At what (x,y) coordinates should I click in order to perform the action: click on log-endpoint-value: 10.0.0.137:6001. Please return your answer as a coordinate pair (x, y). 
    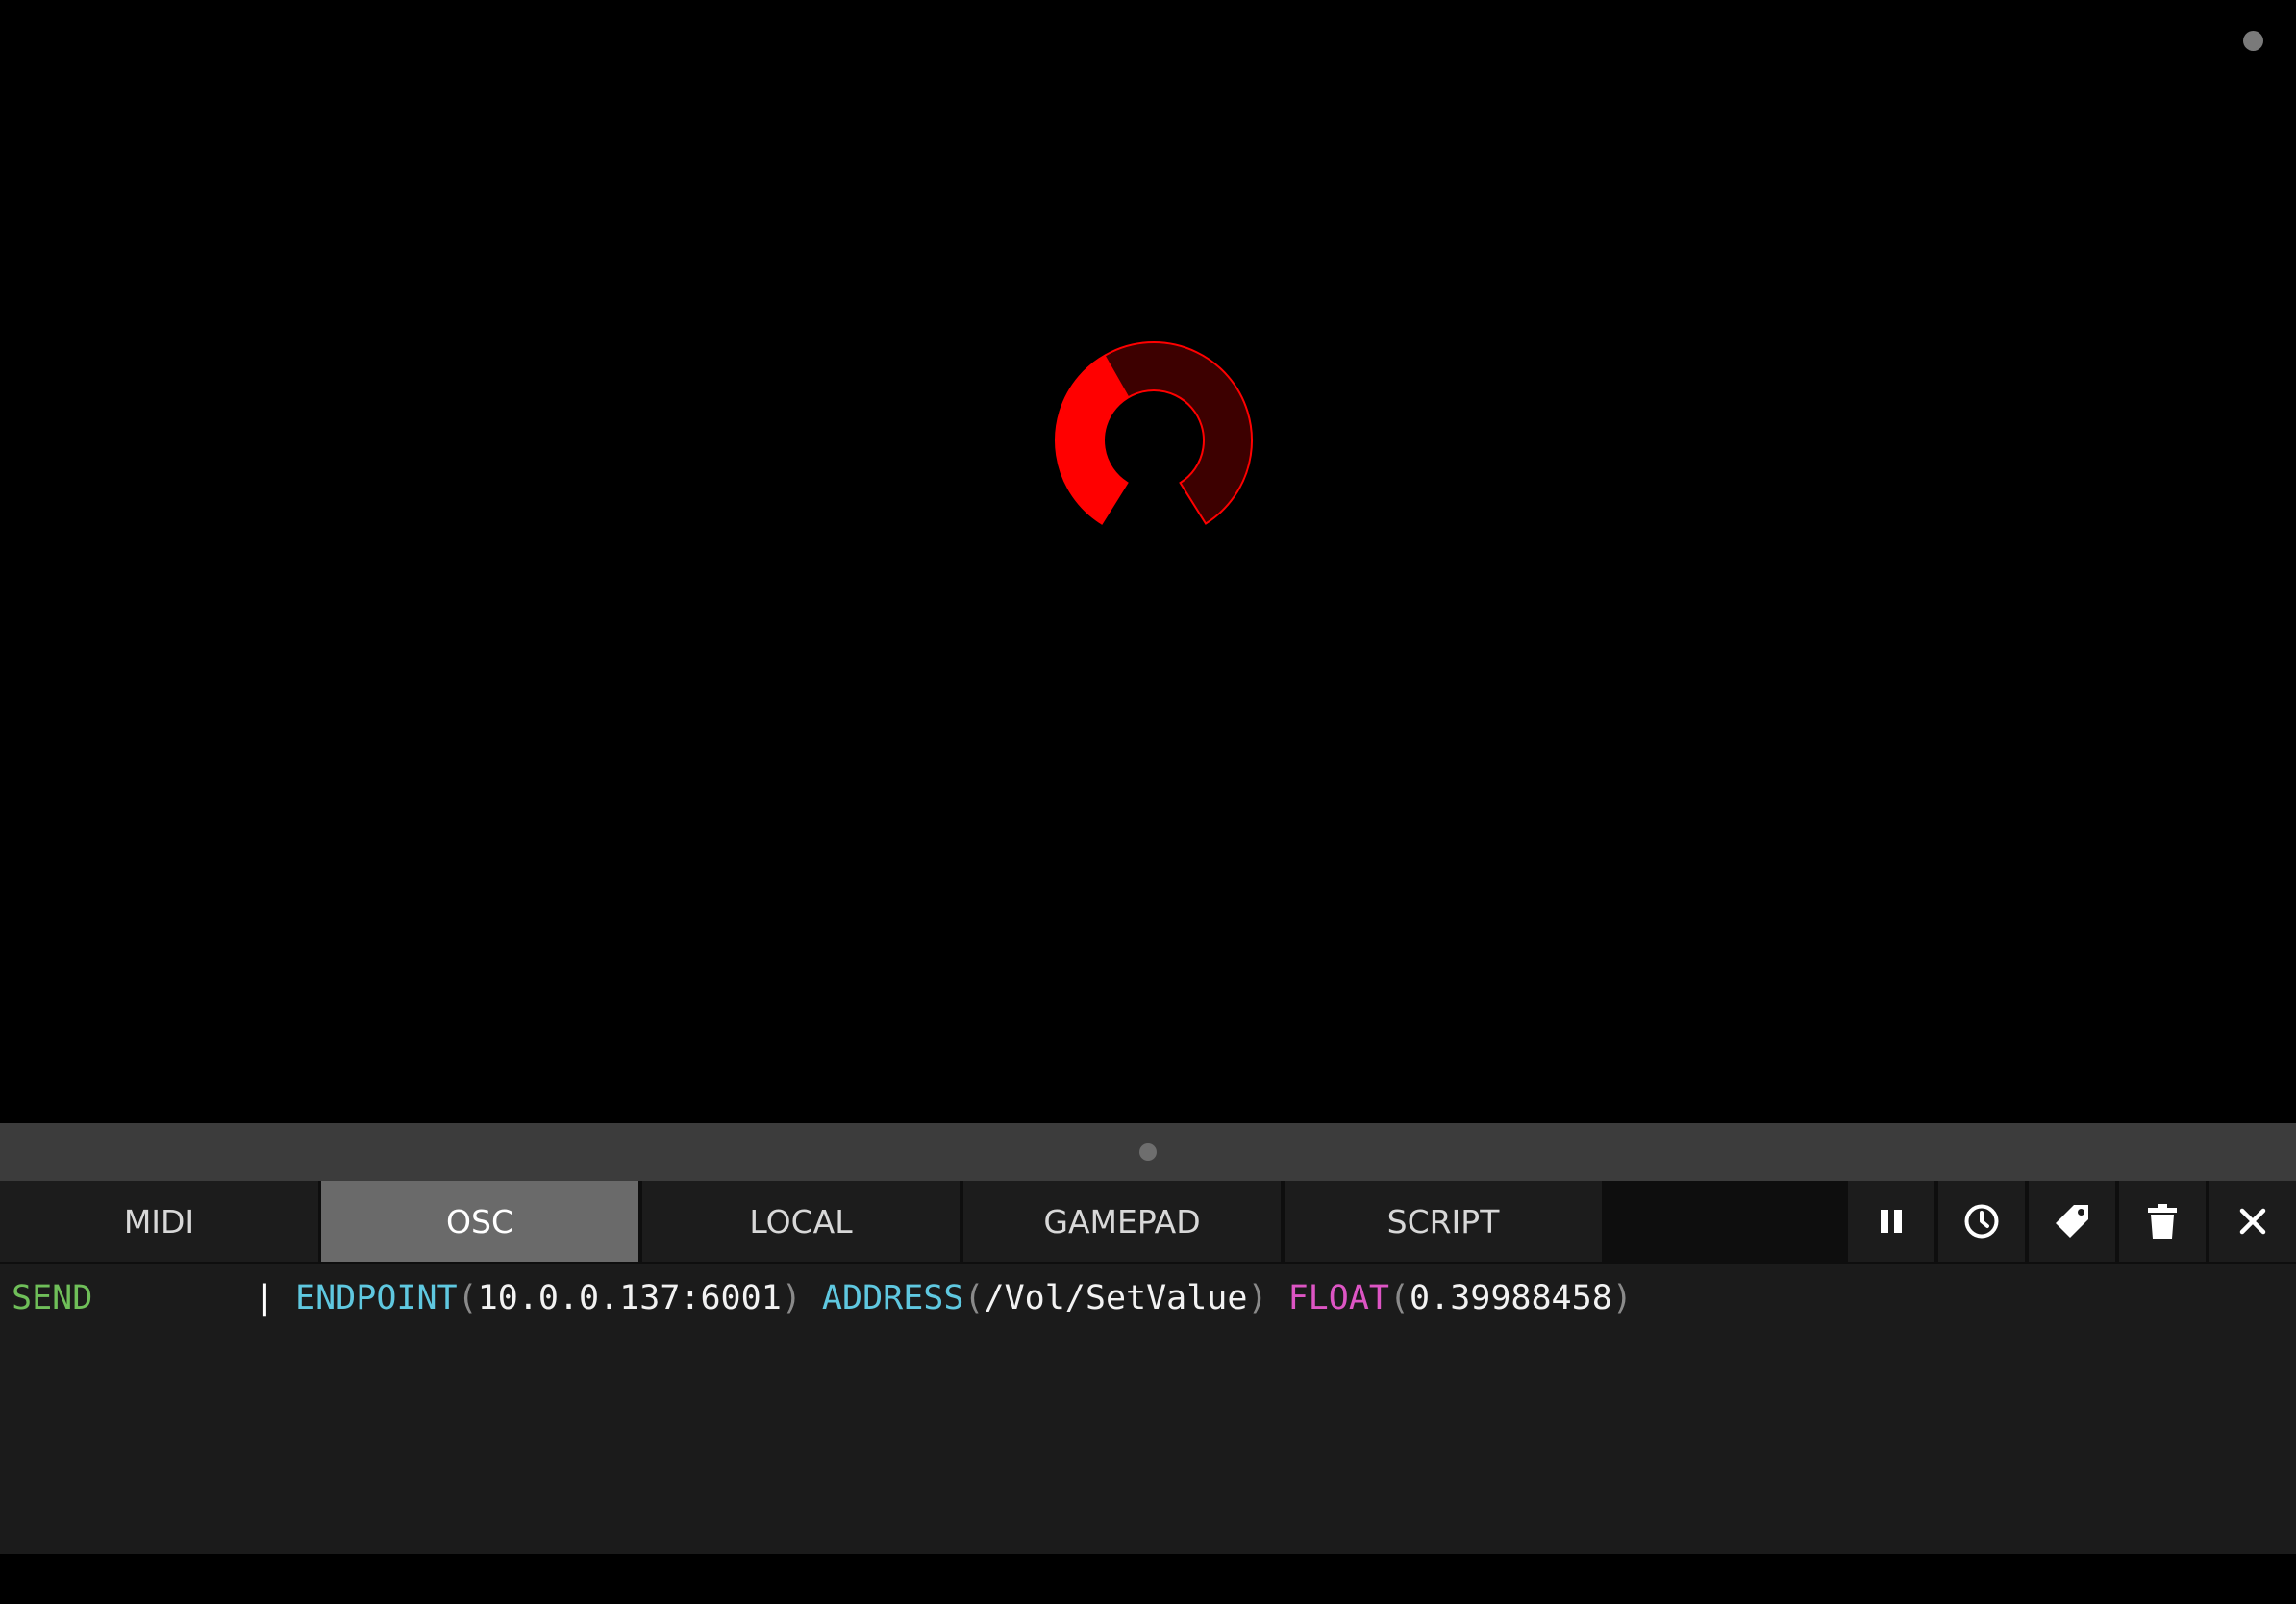
    Looking at the image, I should click on (629, 1298).